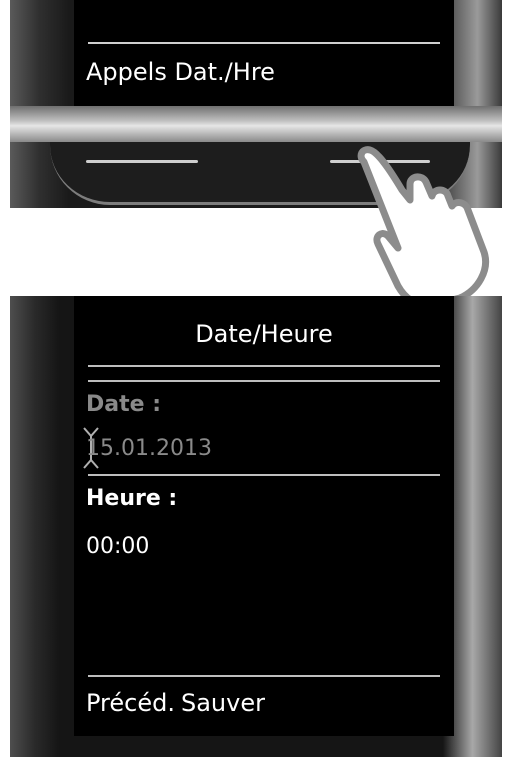 This screenshot has width=515, height=757. What do you see at coordinates (124, 404) in the screenshot?
I see `date-label: Date :` at bounding box center [124, 404].